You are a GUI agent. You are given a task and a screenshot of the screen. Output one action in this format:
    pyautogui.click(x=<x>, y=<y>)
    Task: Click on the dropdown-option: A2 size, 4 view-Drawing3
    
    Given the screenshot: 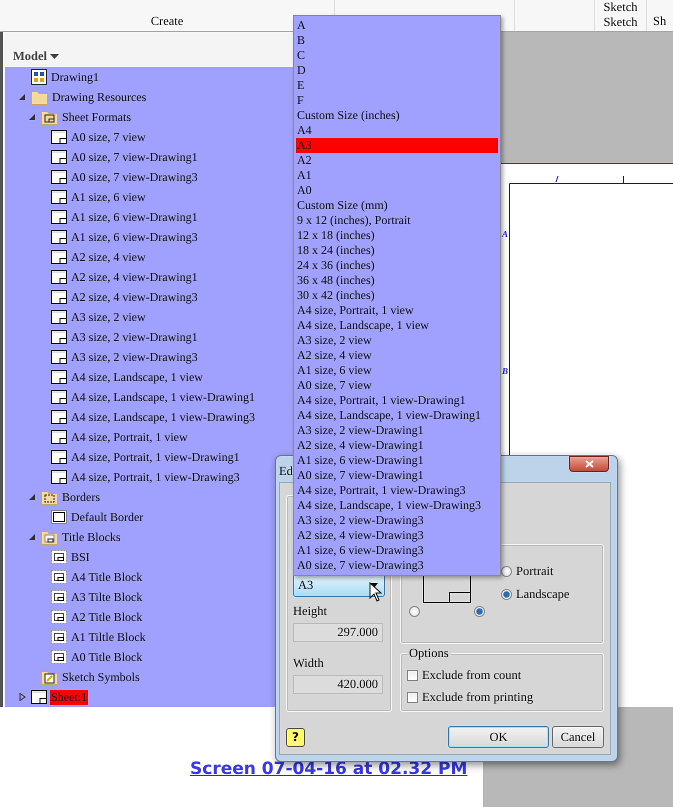 What is the action you would take?
    pyautogui.click(x=397, y=535)
    